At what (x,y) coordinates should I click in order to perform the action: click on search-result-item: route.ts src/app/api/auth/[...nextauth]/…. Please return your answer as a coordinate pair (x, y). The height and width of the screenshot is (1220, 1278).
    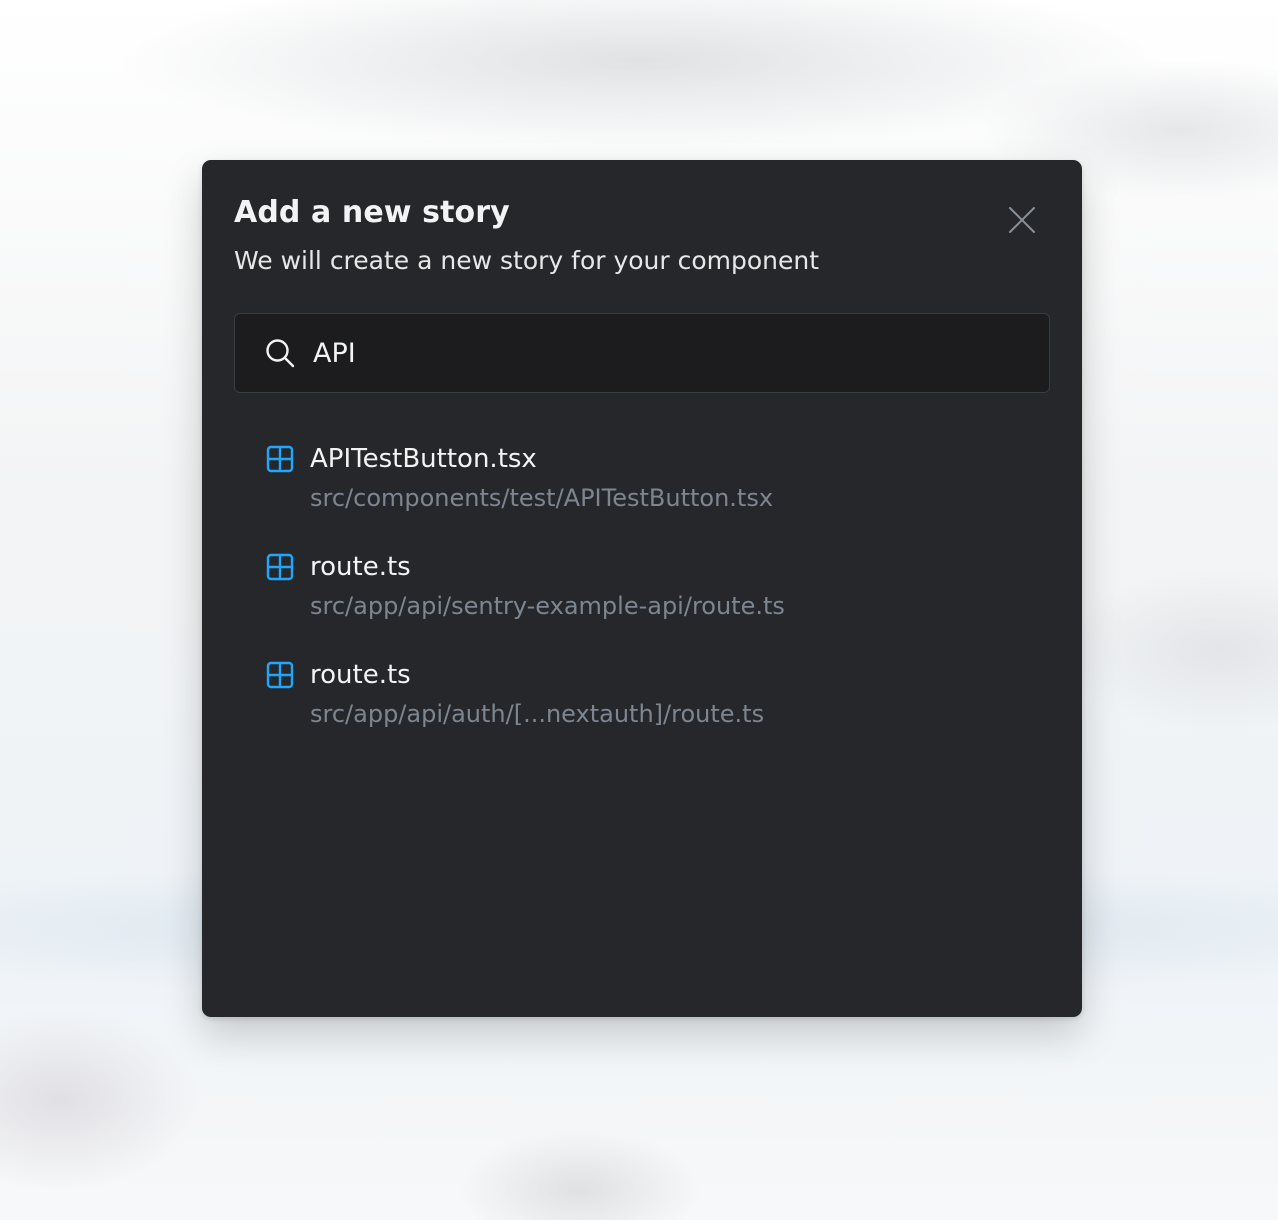
    Looking at the image, I should click on (646, 710).